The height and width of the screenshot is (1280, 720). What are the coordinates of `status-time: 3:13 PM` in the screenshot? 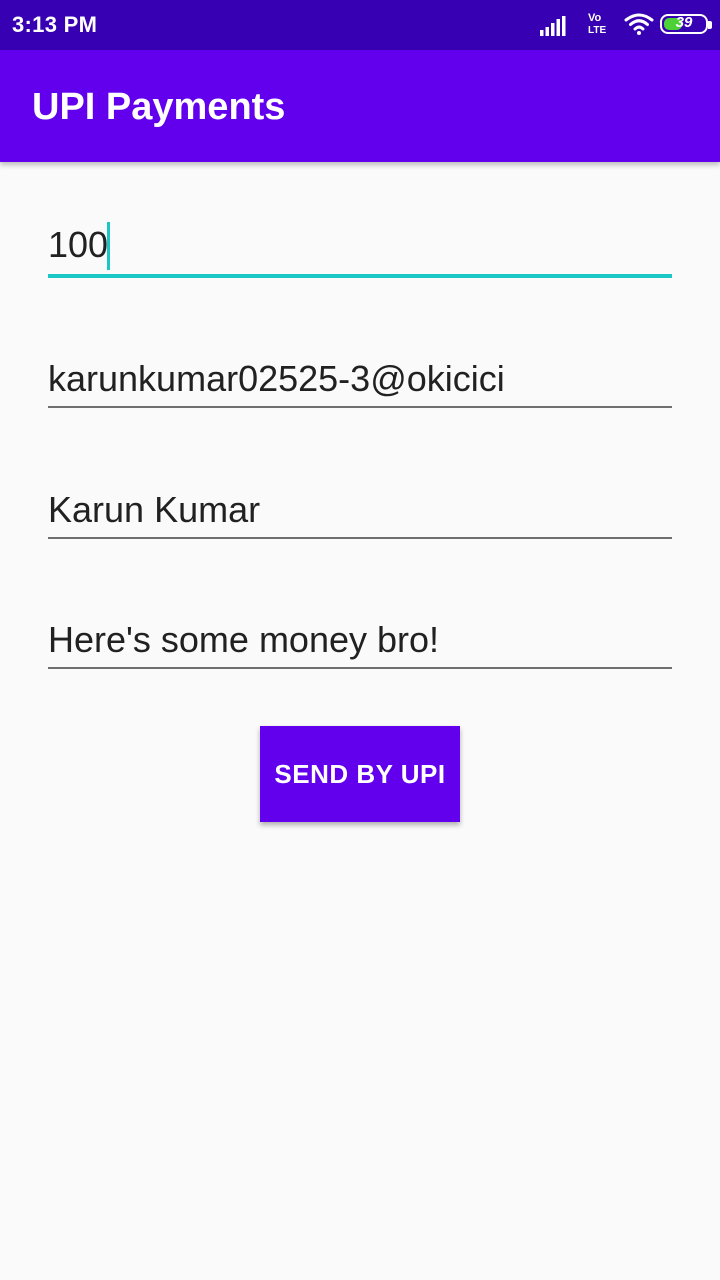 It's located at (55, 24).